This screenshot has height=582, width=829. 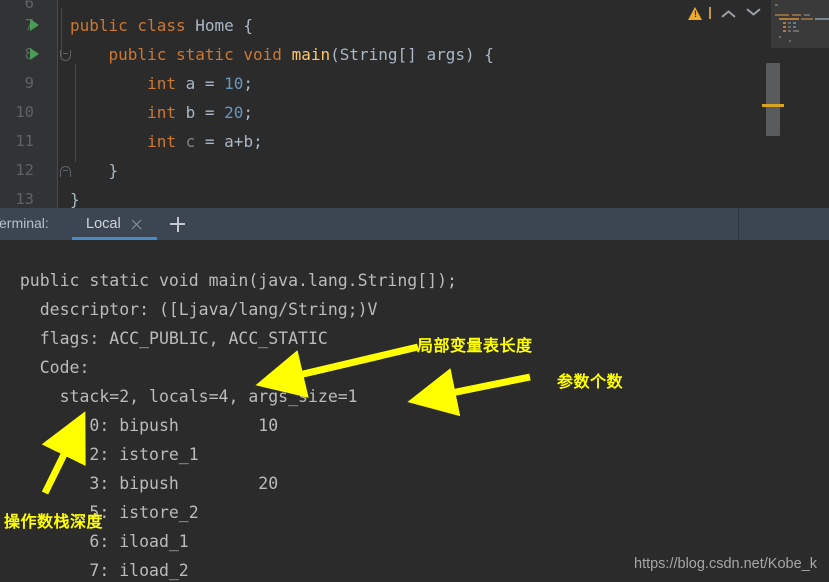 What do you see at coordinates (475, 346) in the screenshot?
I see `annotation-local-variable-table-length: 局部变量表长度` at bounding box center [475, 346].